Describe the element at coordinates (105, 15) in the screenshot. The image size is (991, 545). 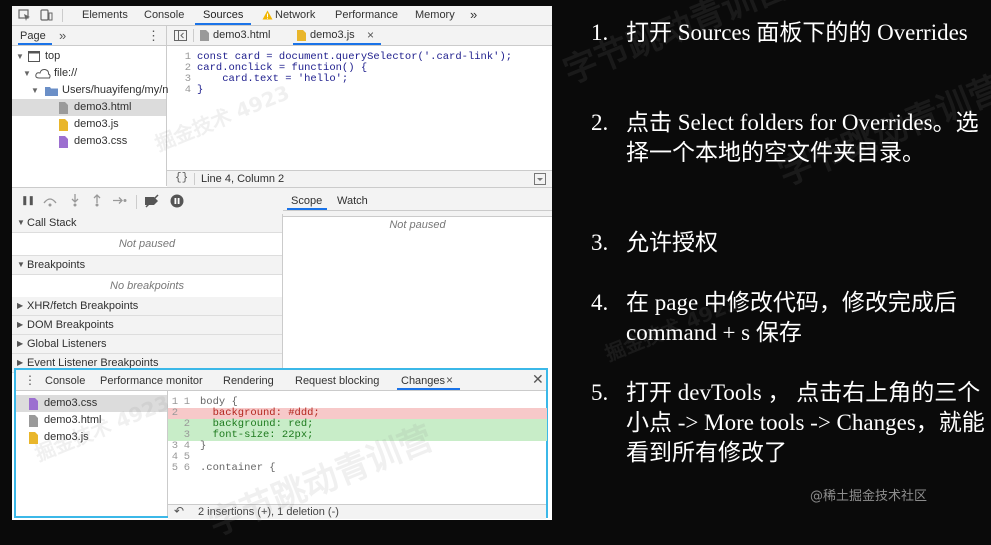
I see `tab-elements: Elements` at that location.